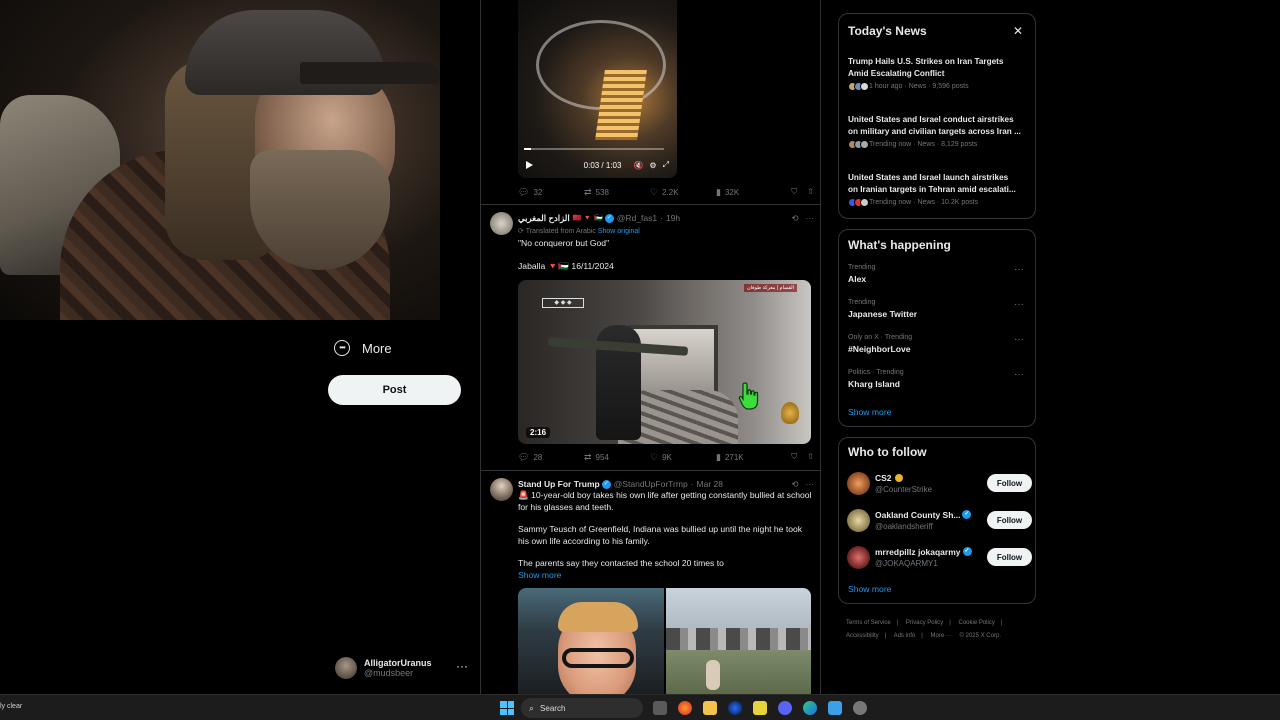  I want to click on author-handle: @StandUpForTrmp, so click(651, 484).